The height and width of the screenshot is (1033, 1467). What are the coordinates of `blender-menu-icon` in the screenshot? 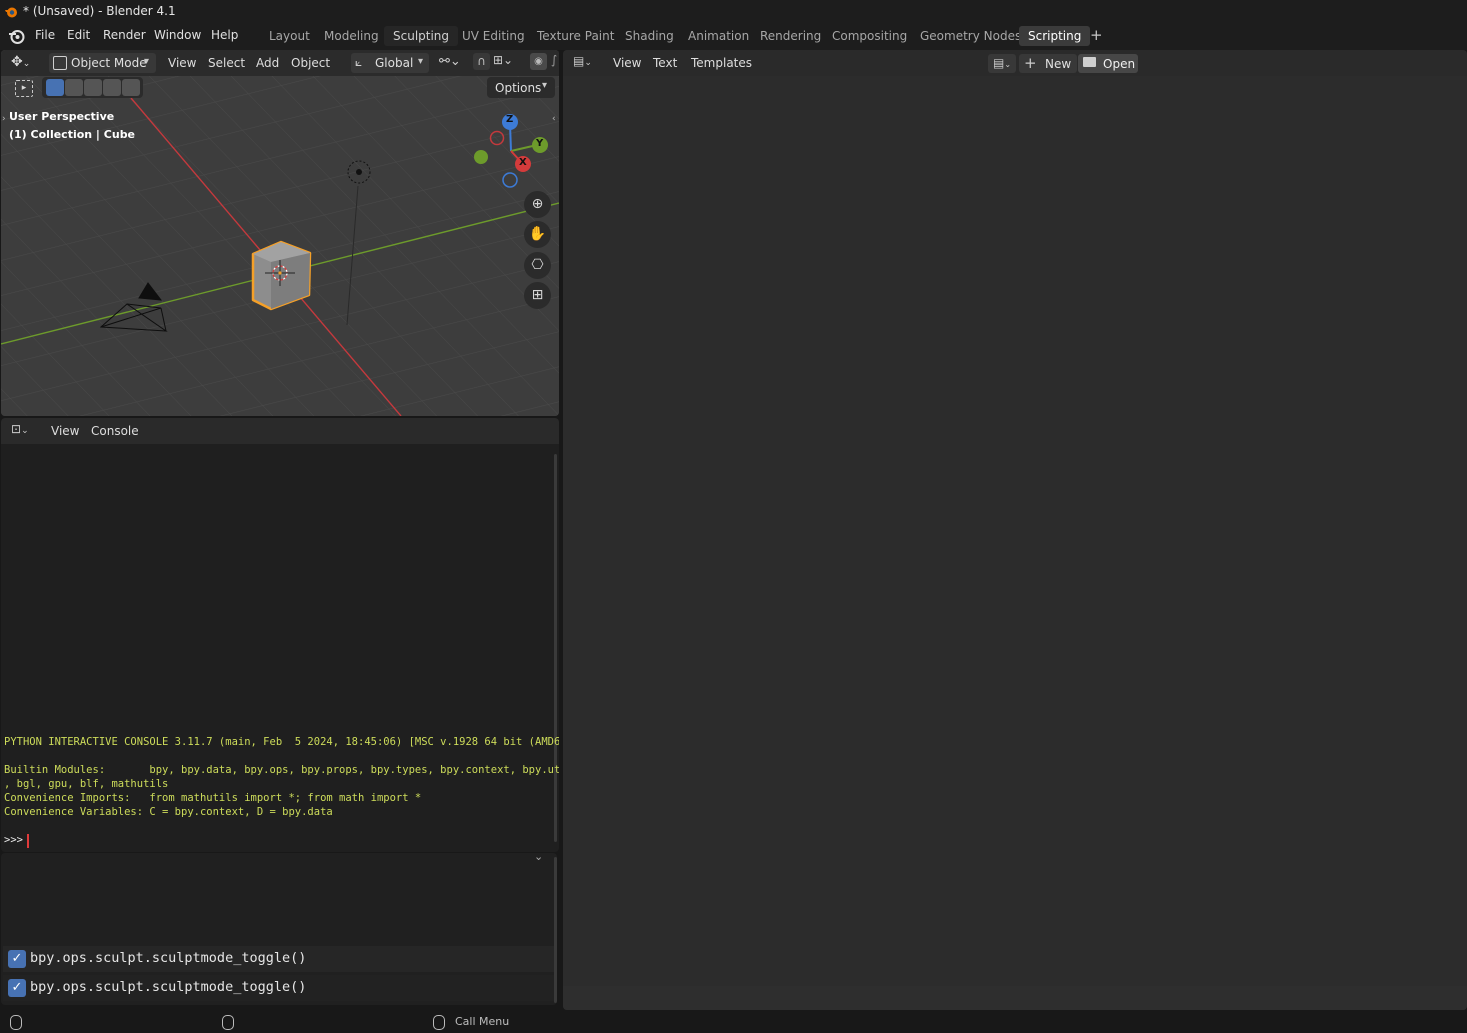 It's located at (16, 36).